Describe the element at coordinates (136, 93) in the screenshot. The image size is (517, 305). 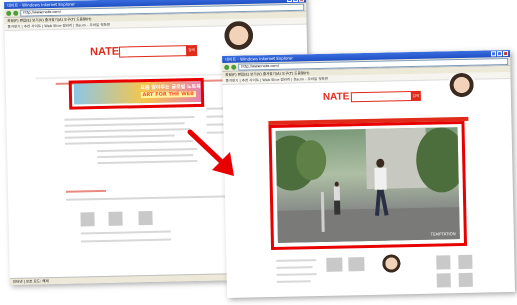
I see `highlight-box-banner` at that location.